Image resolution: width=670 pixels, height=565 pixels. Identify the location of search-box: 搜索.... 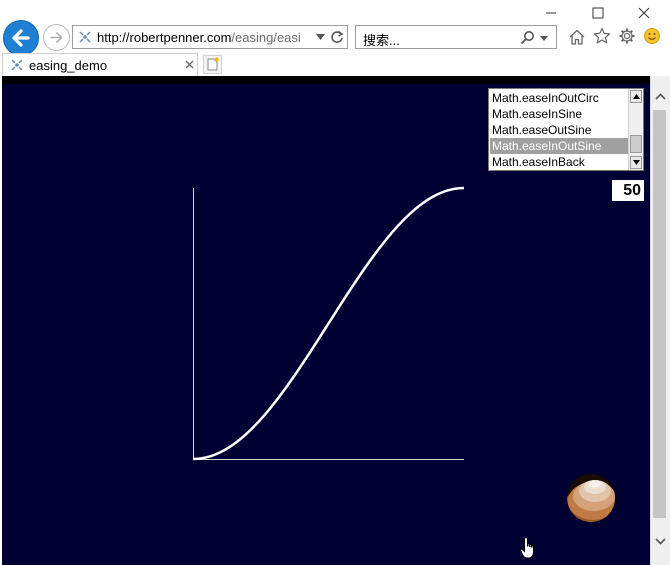
(456, 37).